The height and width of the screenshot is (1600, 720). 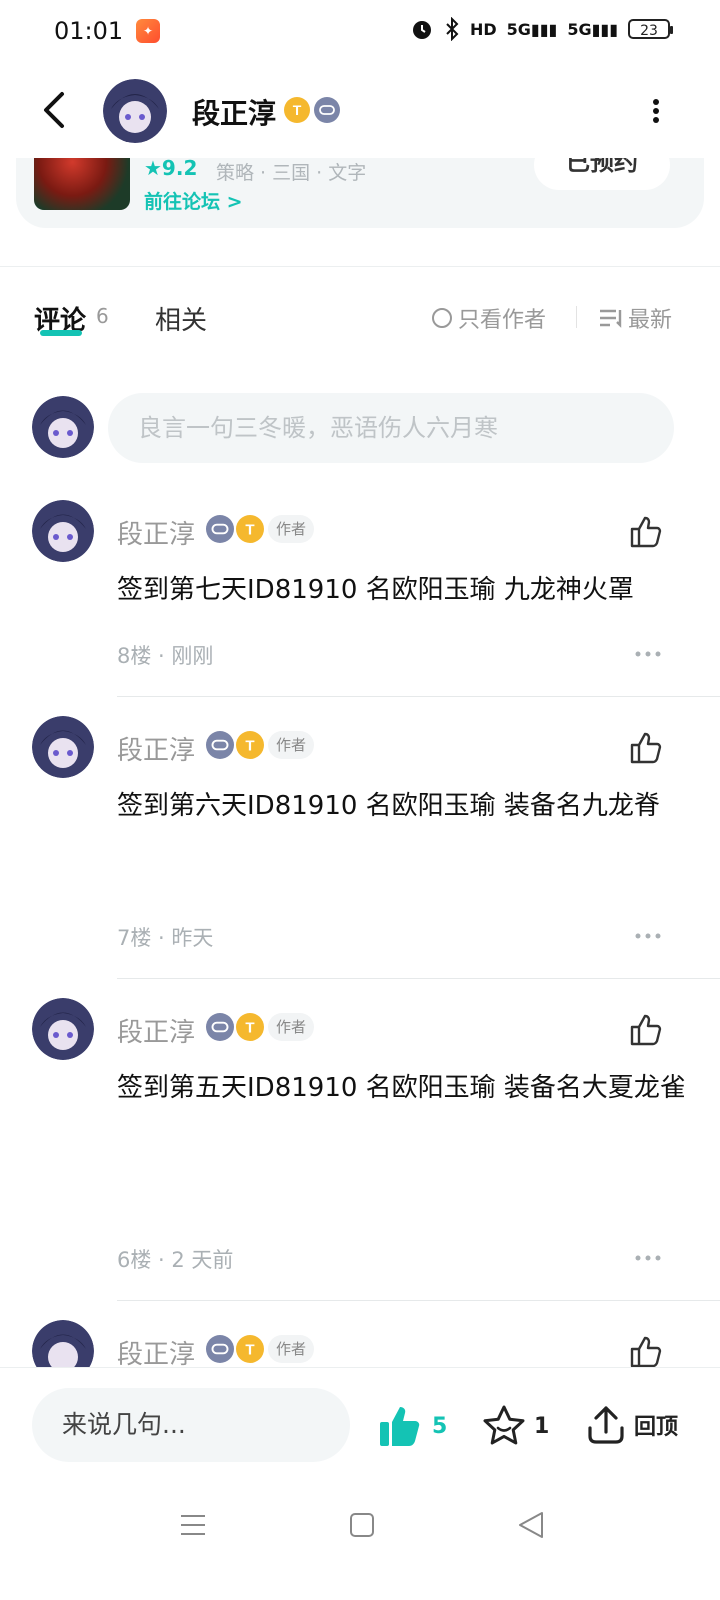 I want to click on header-user-name: 段正淳, so click(x=234, y=112).